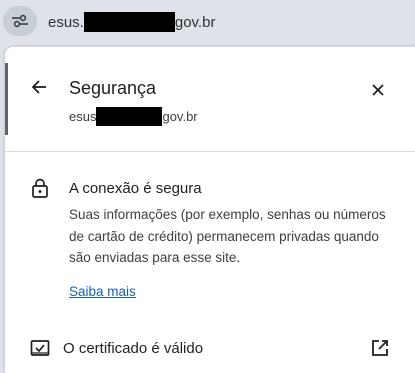  I want to click on url-prefix: esus., so click(66, 22).